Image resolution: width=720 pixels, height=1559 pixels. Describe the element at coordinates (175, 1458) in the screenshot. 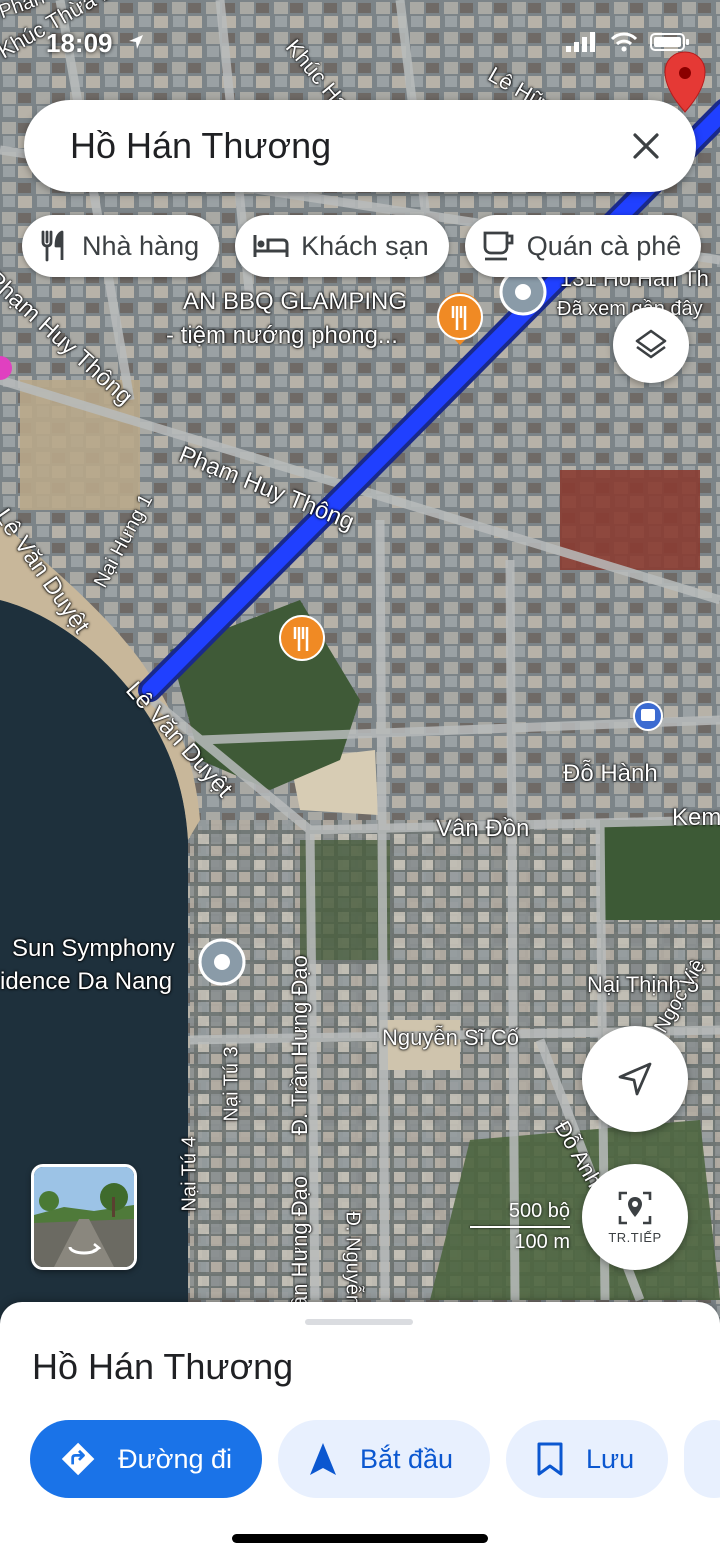

I see `directions-label: Đường đi` at that location.